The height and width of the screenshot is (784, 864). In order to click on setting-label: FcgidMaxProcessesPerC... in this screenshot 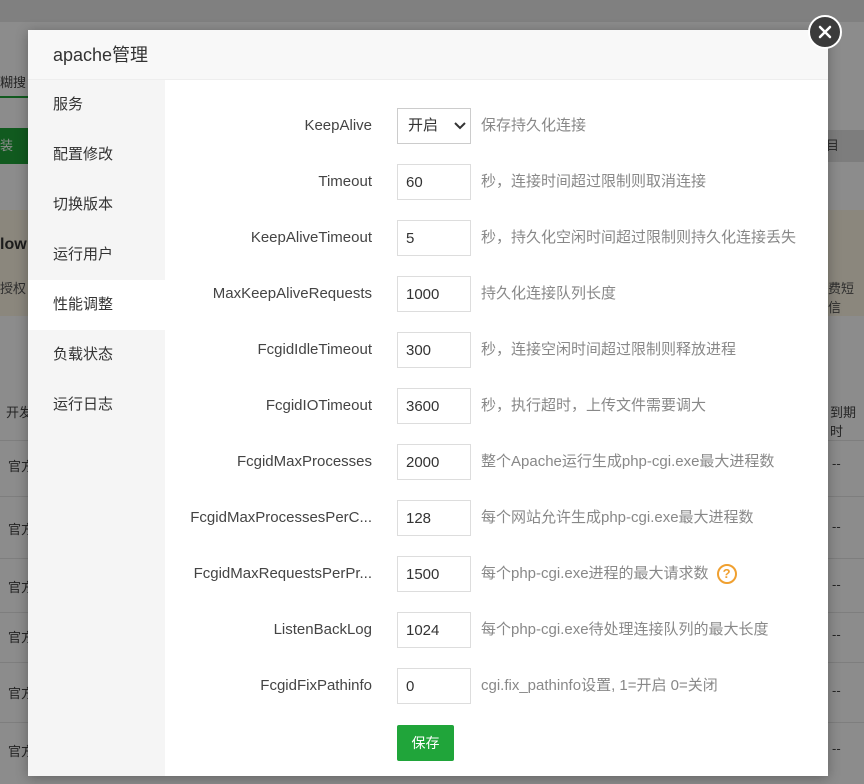, I will do `click(281, 517)`.